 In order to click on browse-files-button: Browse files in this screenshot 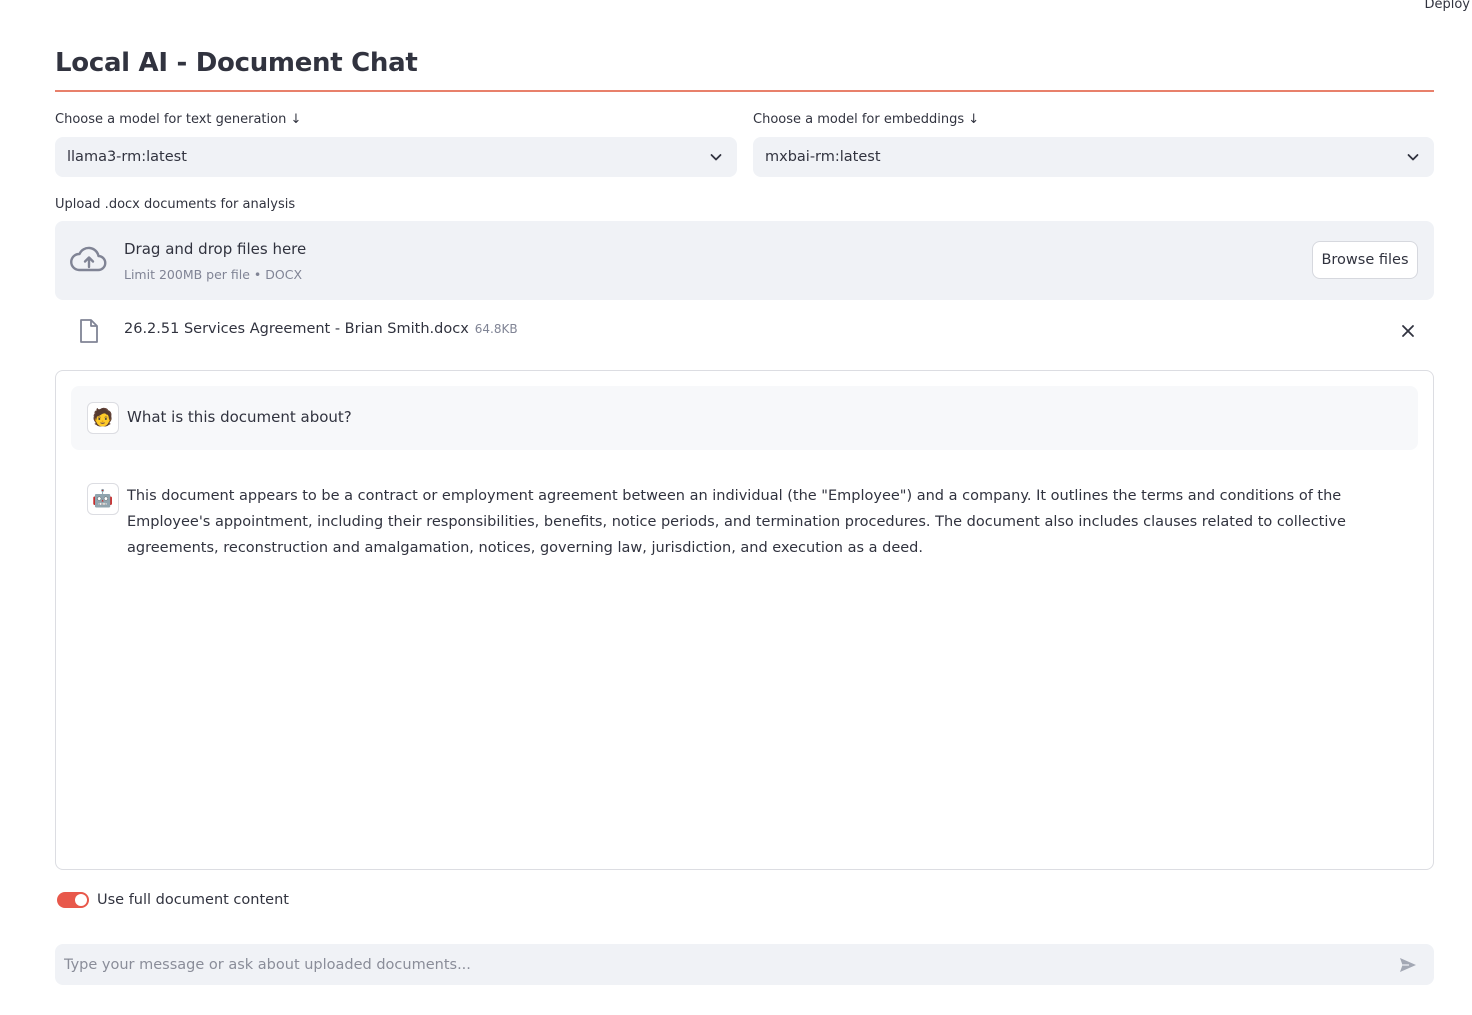, I will do `click(1365, 260)`.